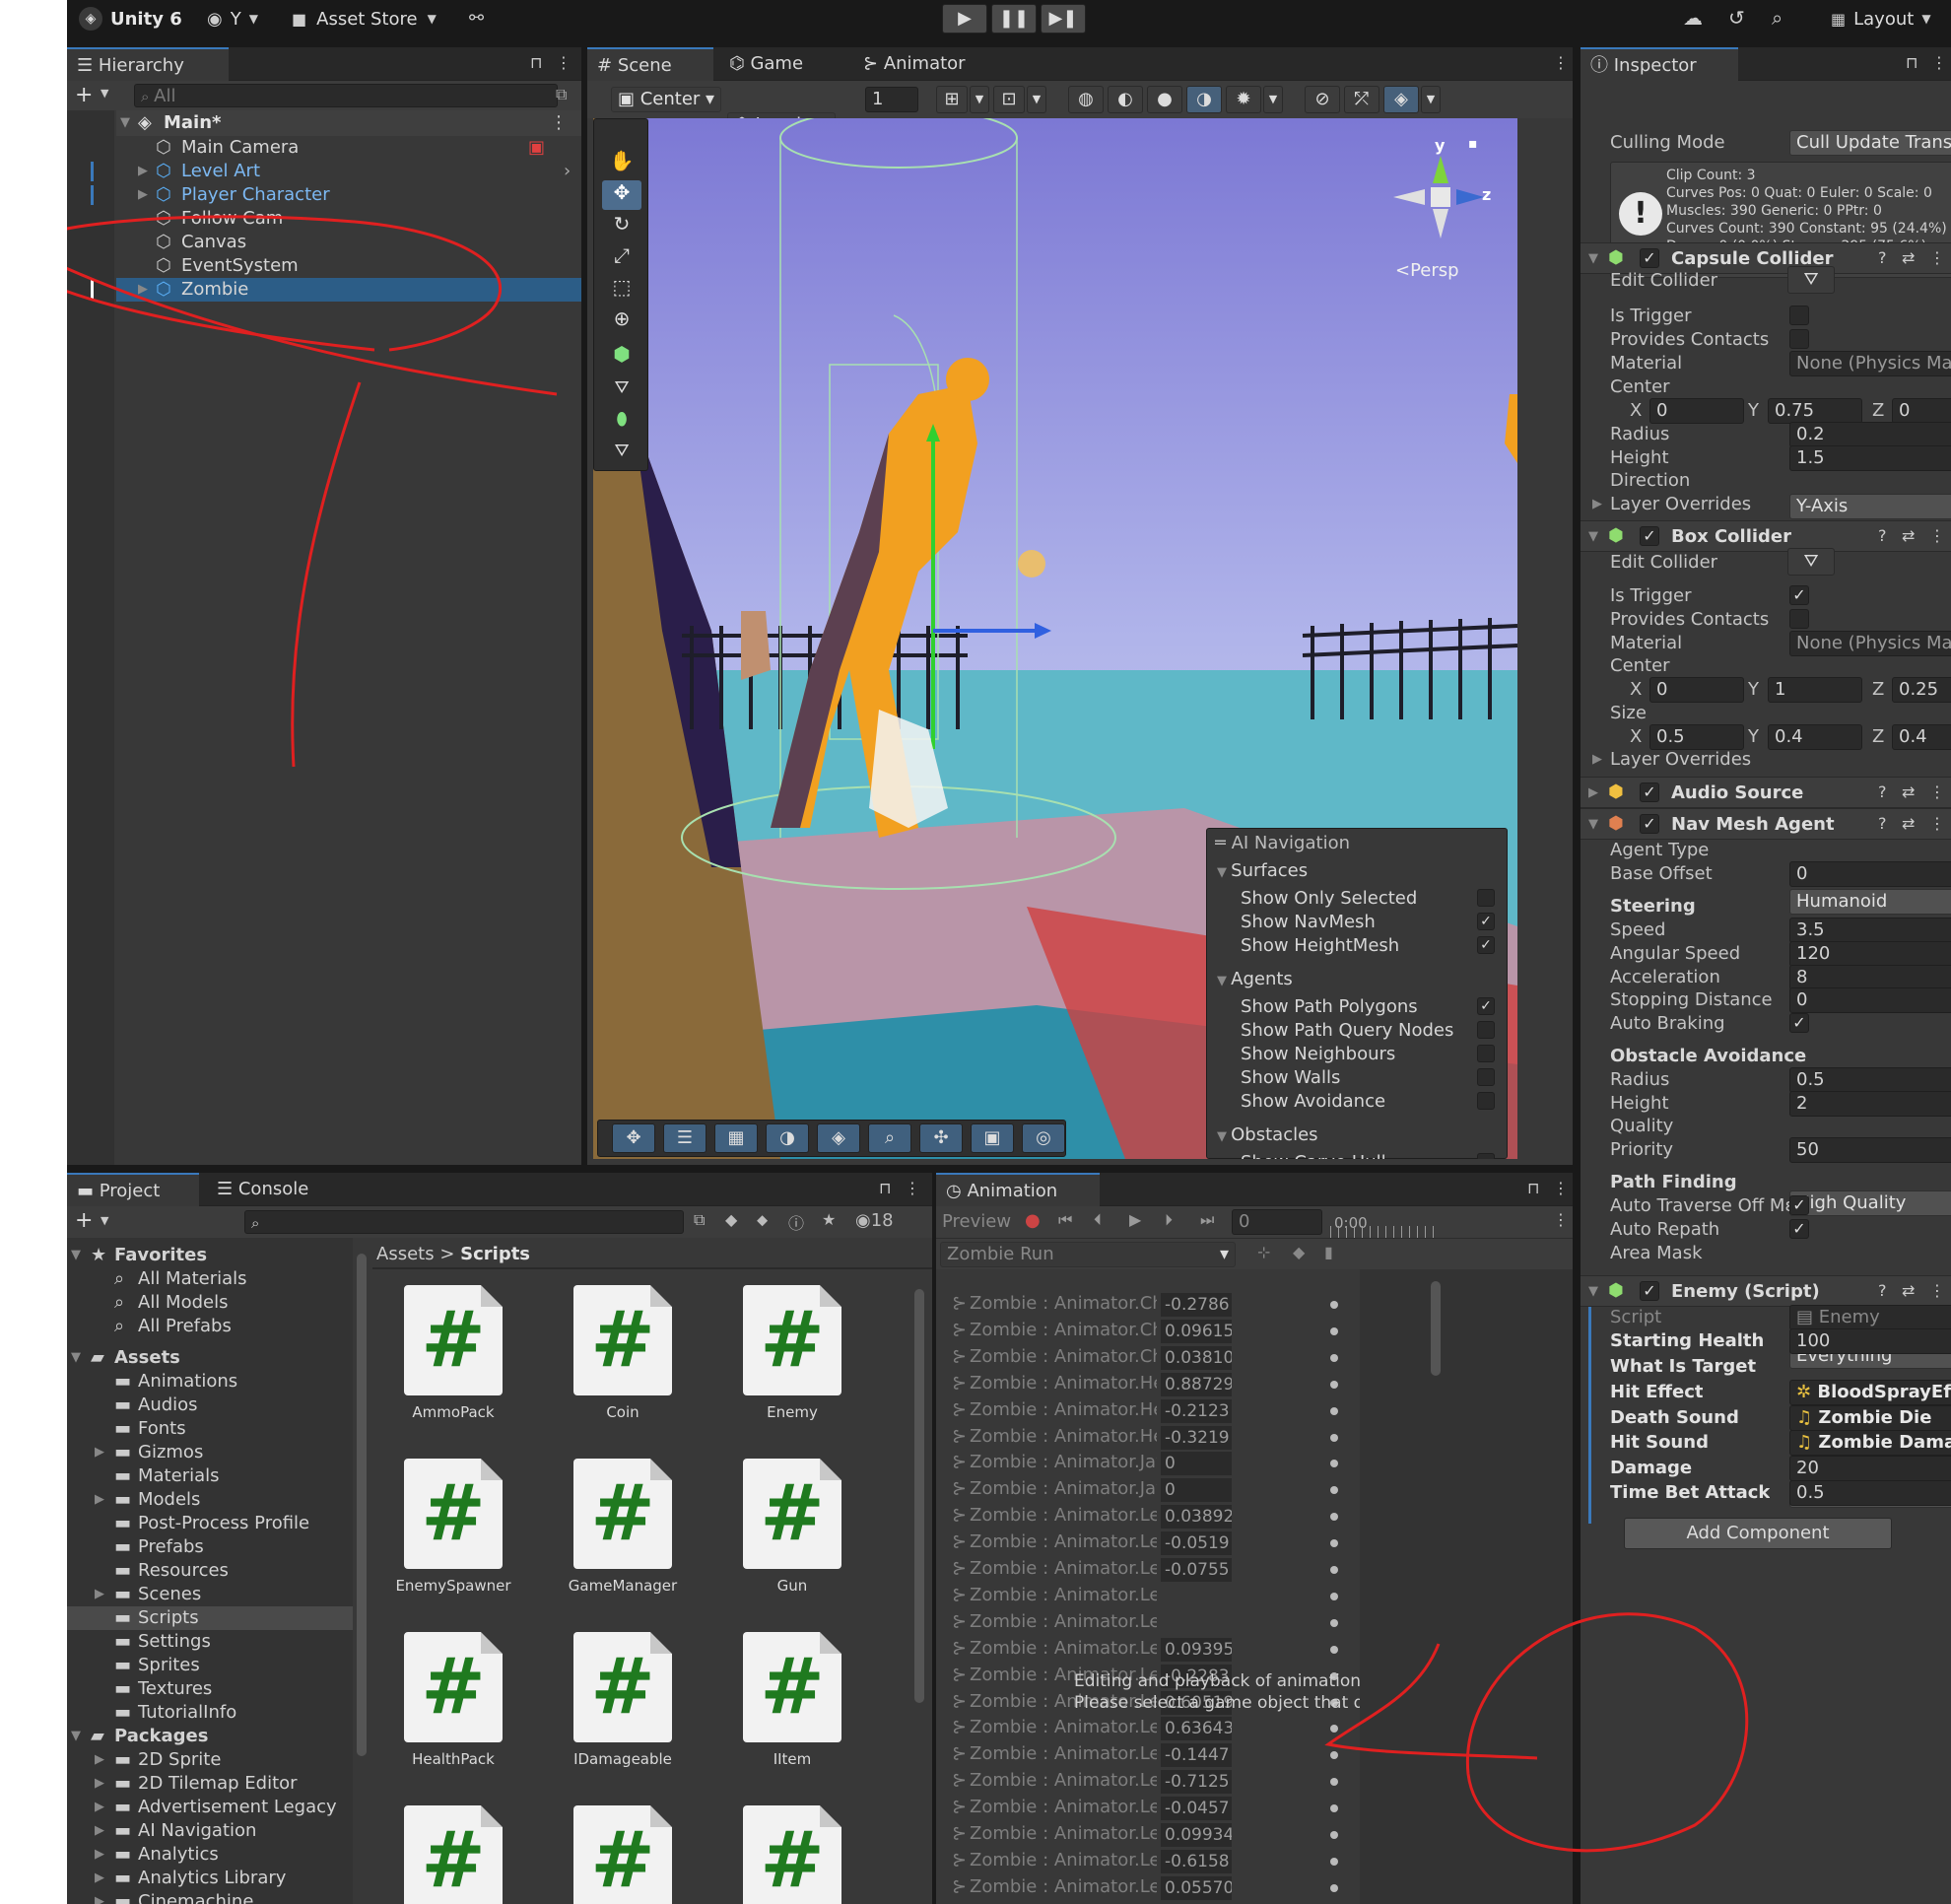 The width and height of the screenshot is (1951, 1904). What do you see at coordinates (285, 283) in the screenshot?
I see `annotation-circle-zombie` at bounding box center [285, 283].